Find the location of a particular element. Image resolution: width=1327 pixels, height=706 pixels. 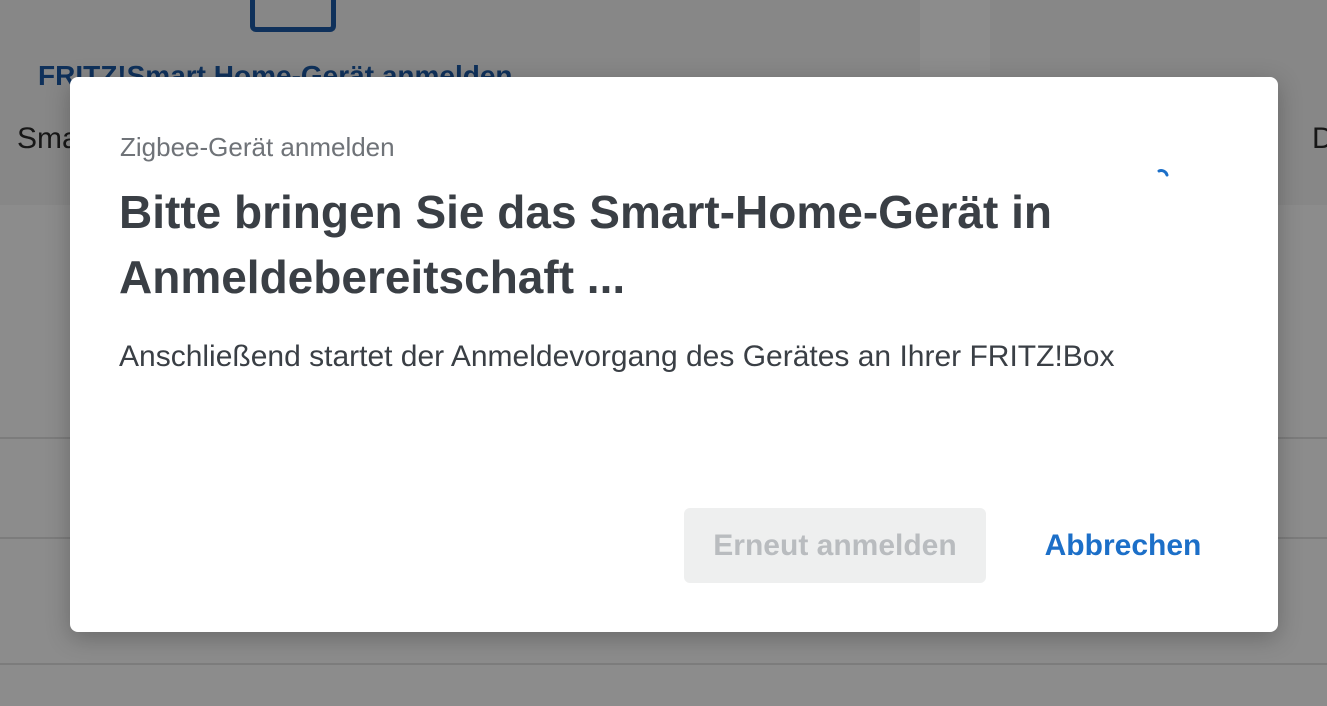

cancel-button: Abbrechen is located at coordinates (1123, 545).